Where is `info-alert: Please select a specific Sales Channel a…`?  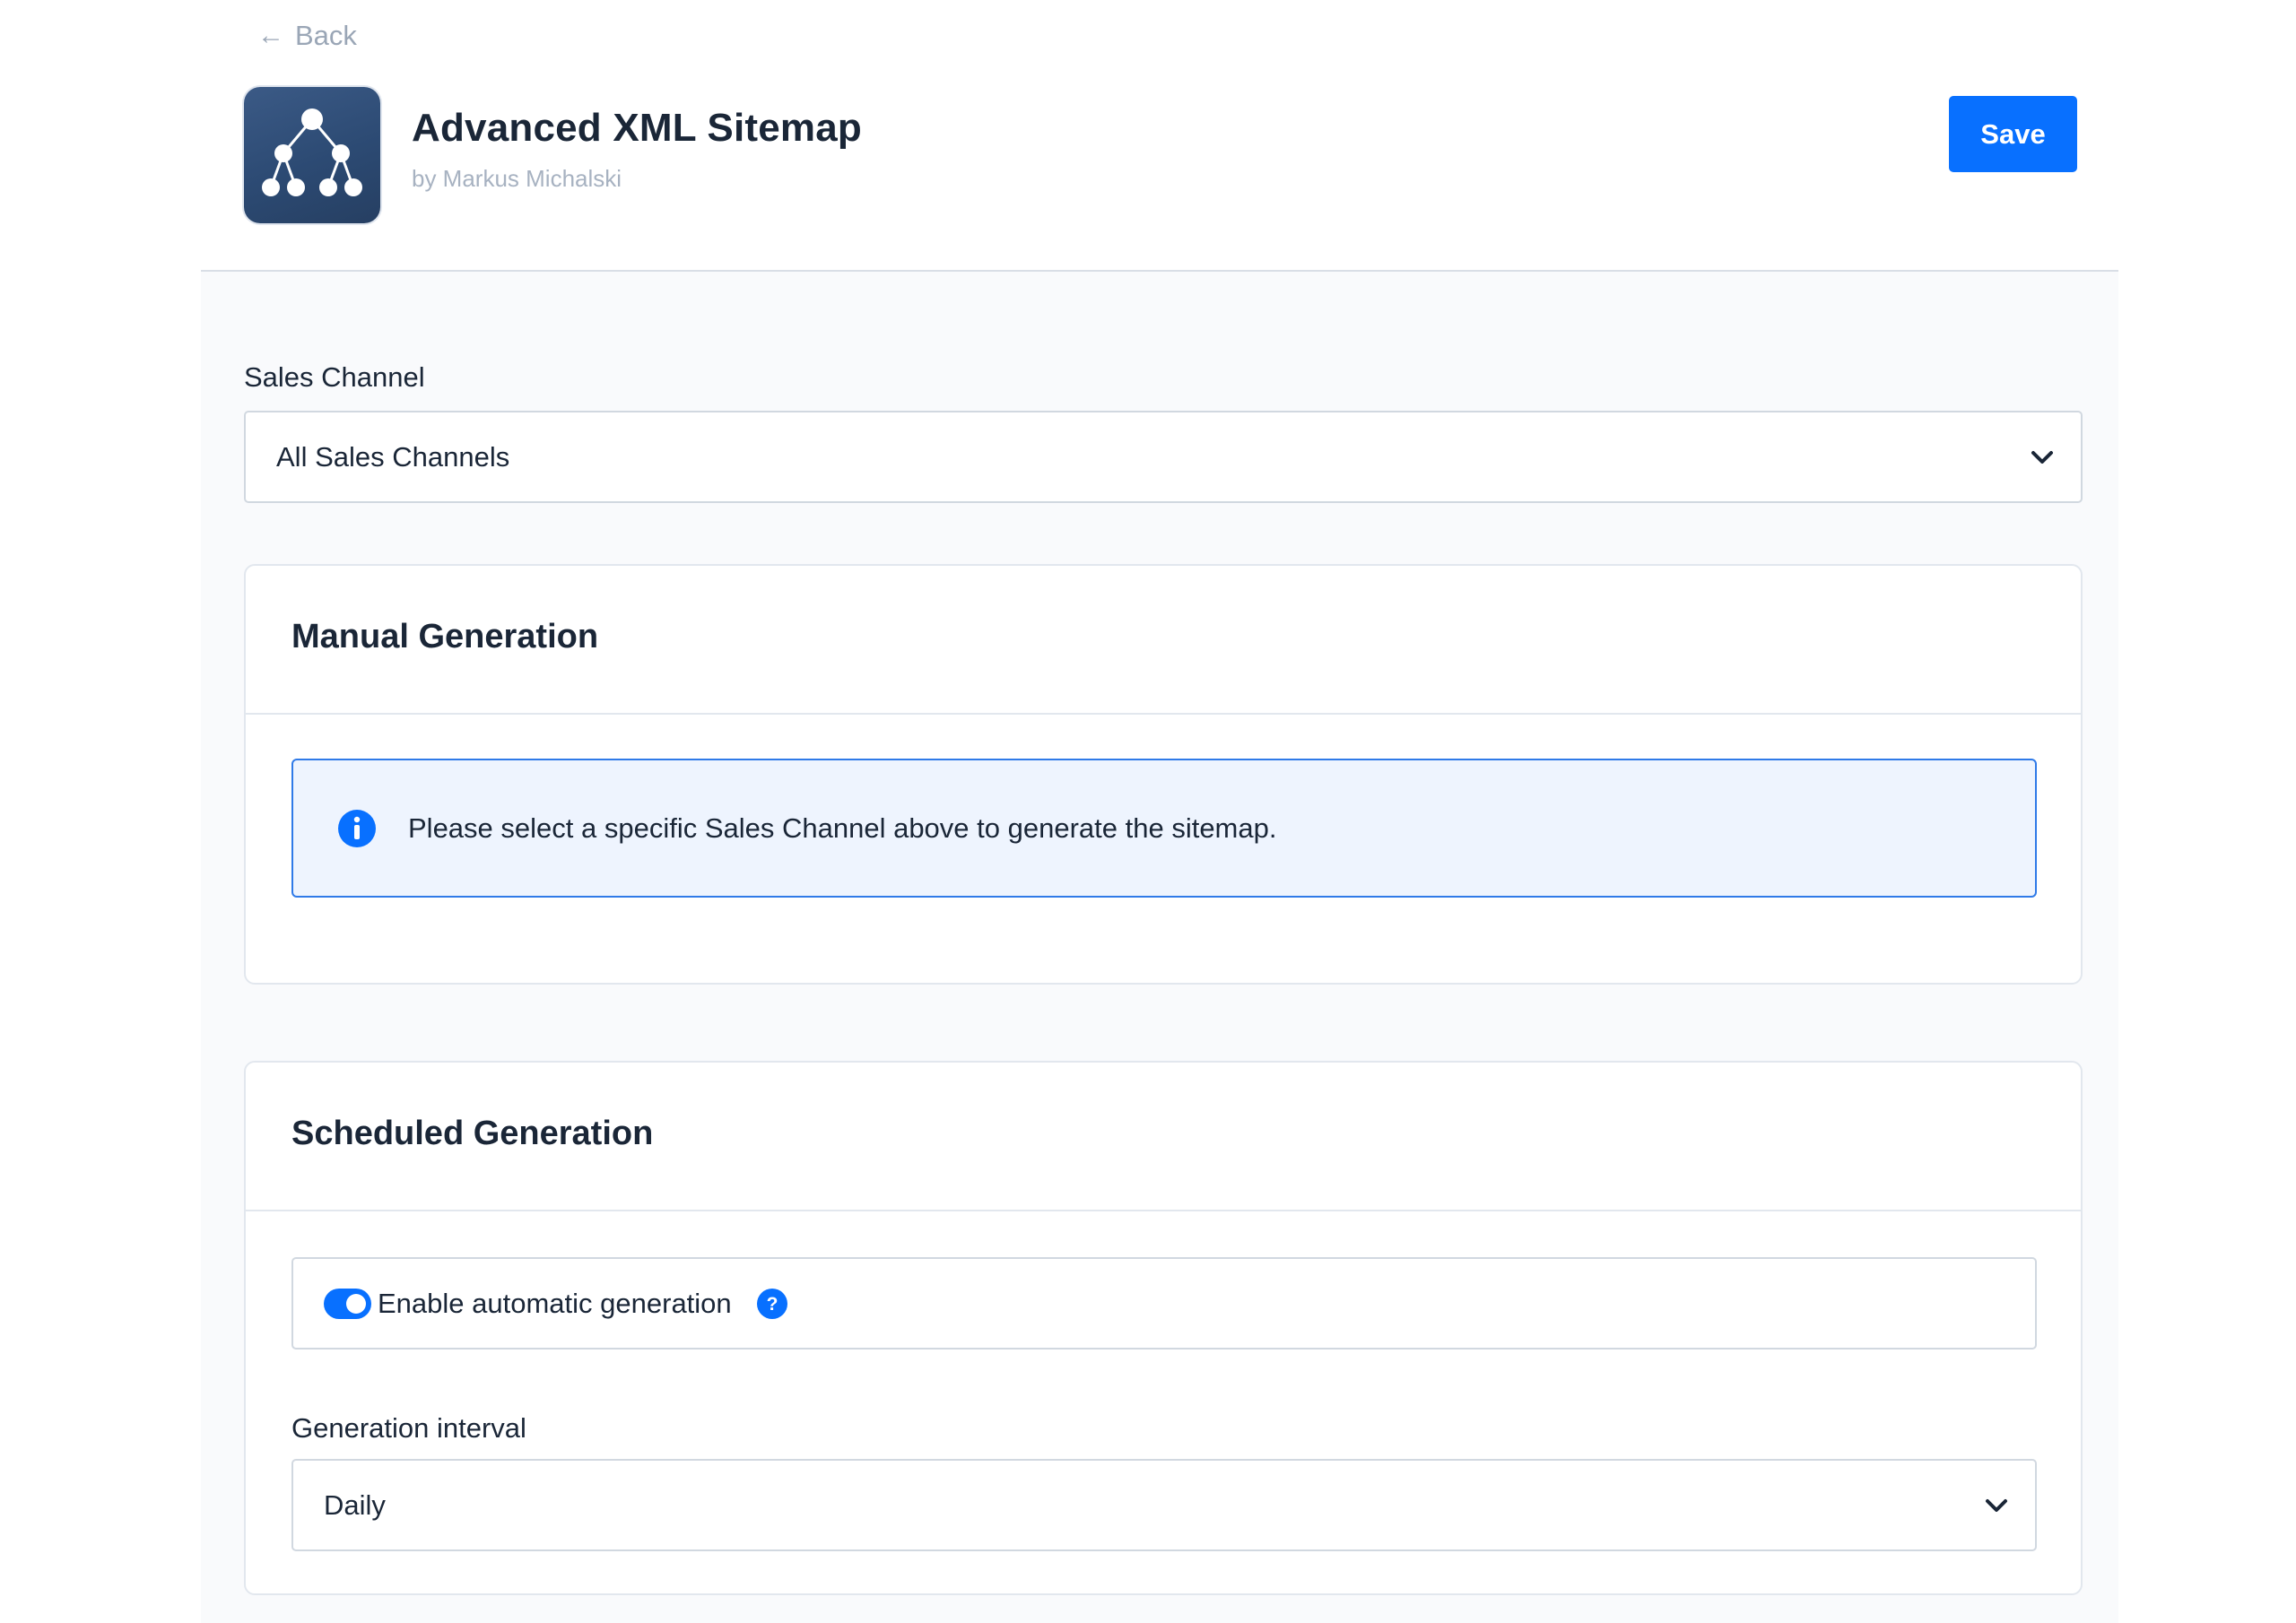 info-alert: Please select a specific Sales Channel a… is located at coordinates (1164, 828).